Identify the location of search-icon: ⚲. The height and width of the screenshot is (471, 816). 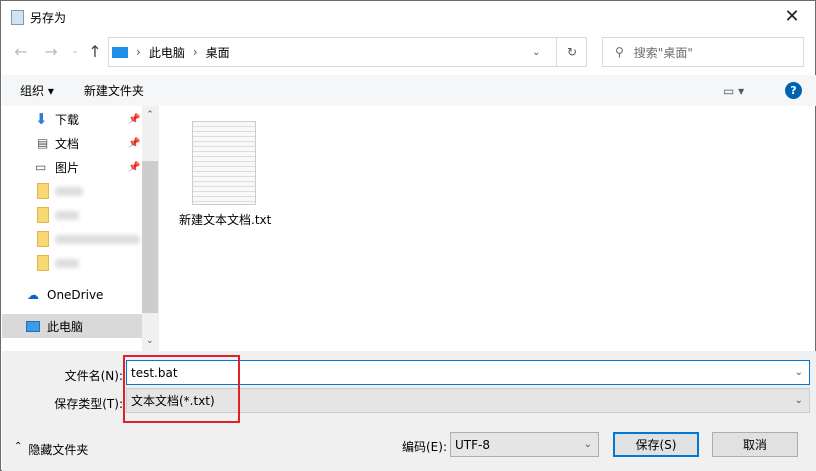
(619, 52).